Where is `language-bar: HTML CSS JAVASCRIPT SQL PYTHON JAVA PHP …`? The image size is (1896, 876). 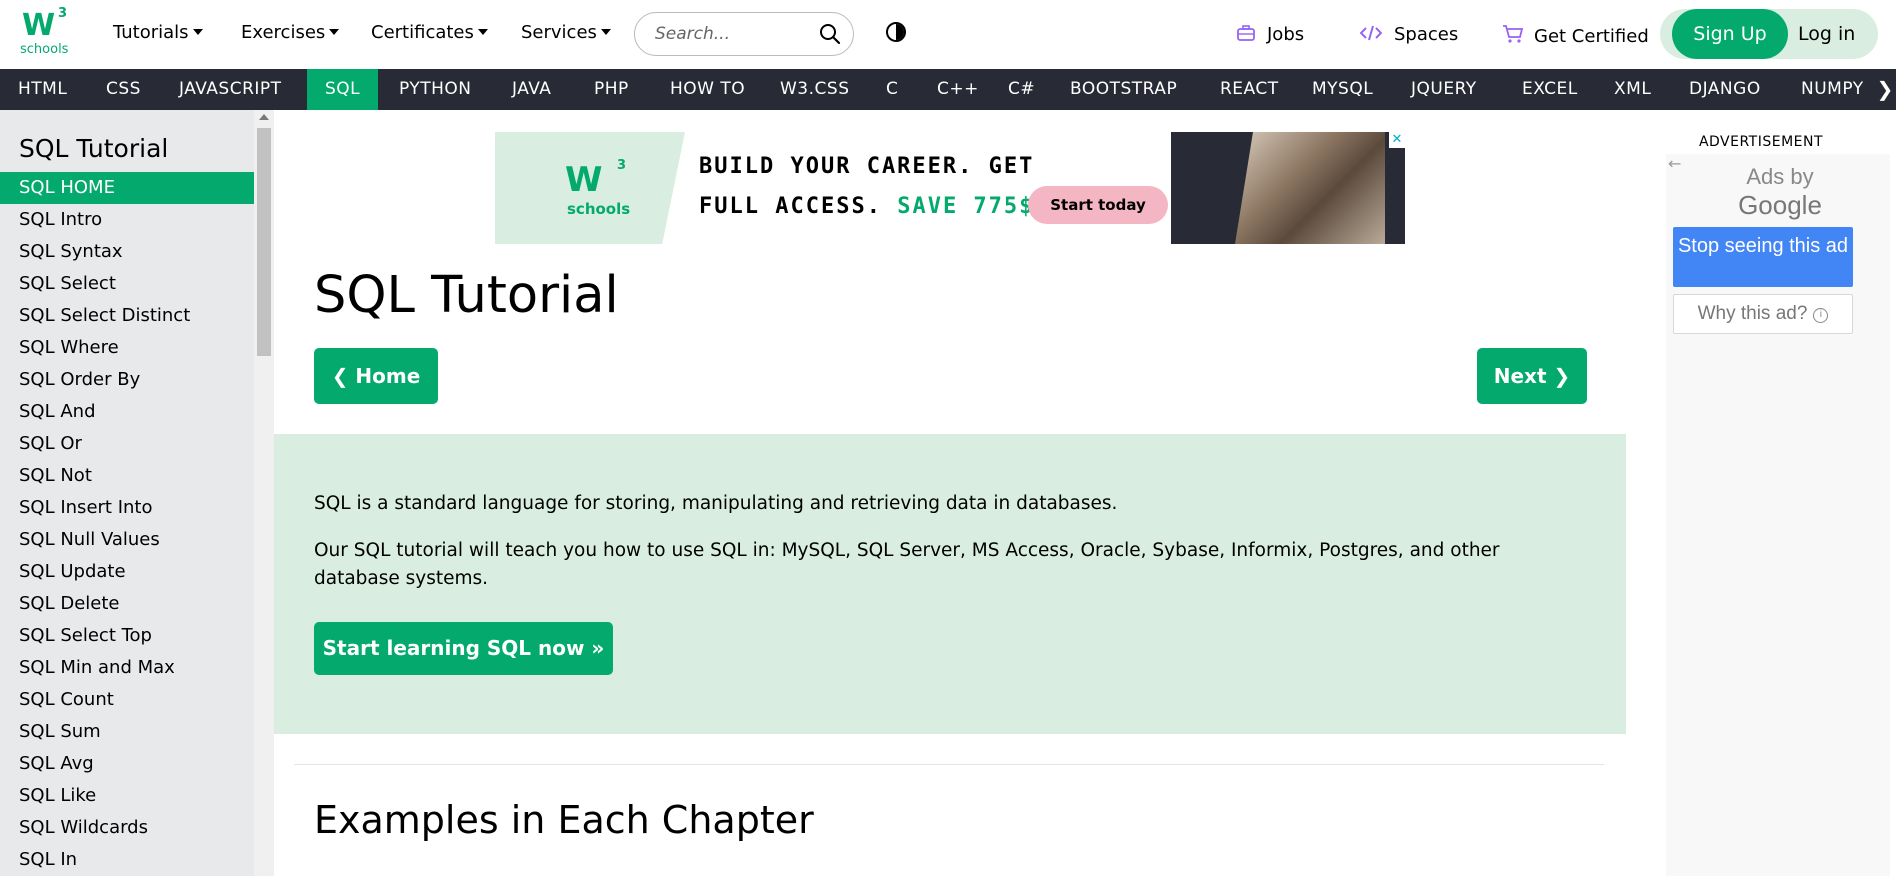 language-bar: HTML CSS JAVASCRIPT SQL PYTHON JAVA PHP … is located at coordinates (948, 89).